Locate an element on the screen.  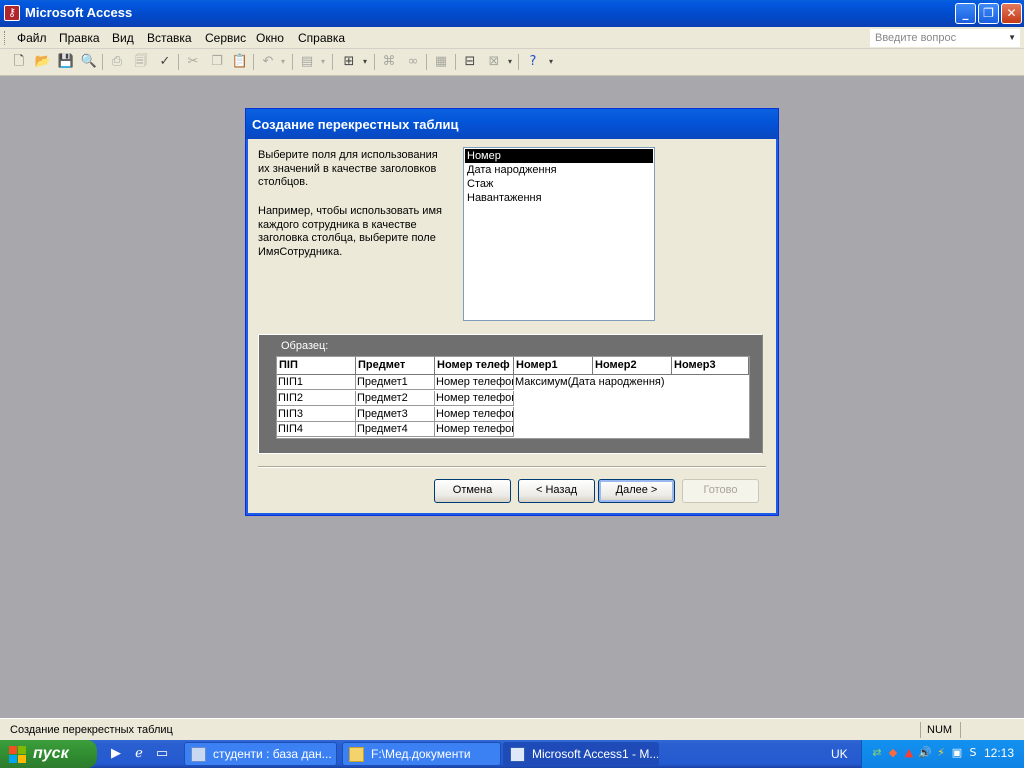
help-icon: ? is located at coordinates (533, 62).